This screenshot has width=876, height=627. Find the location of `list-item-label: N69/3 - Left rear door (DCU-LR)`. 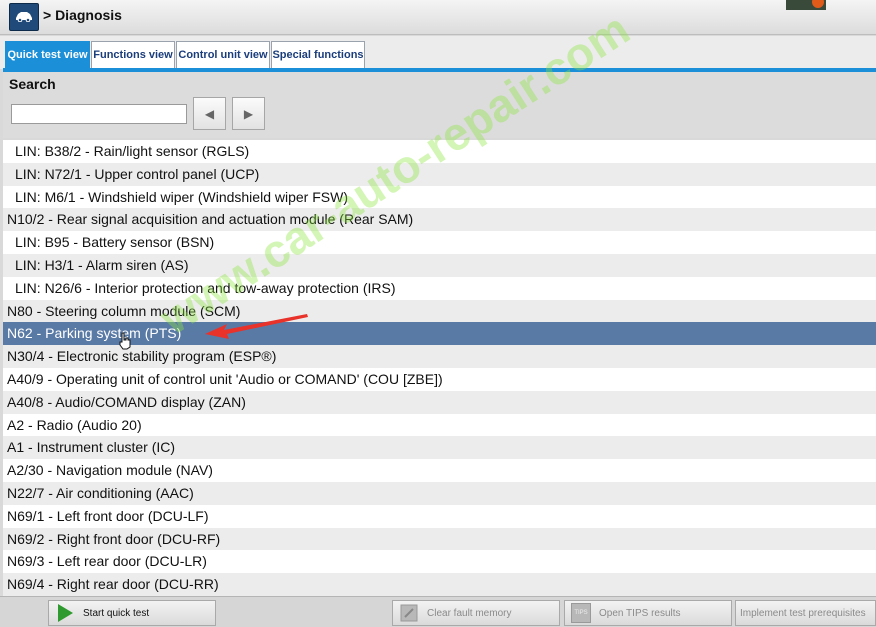

list-item-label: N69/3 - Left rear door (DCU-LR) is located at coordinates (107, 561).